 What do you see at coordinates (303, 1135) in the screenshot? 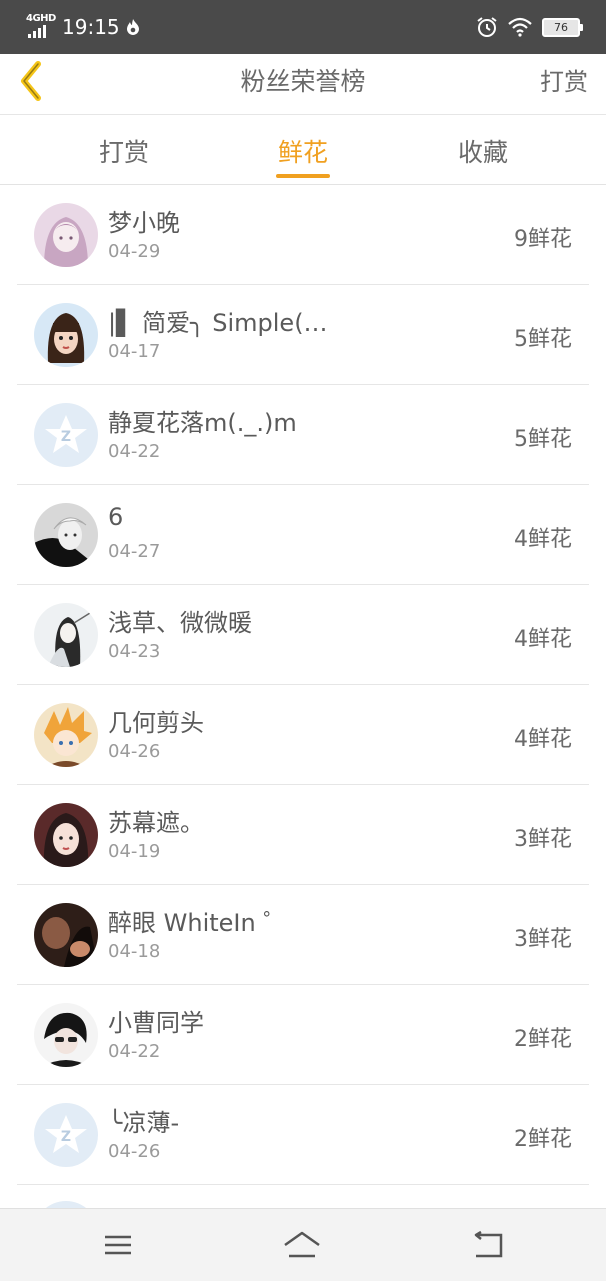
I see `list-item: Z ╰凉薄- 04-26 2鲜花` at bounding box center [303, 1135].